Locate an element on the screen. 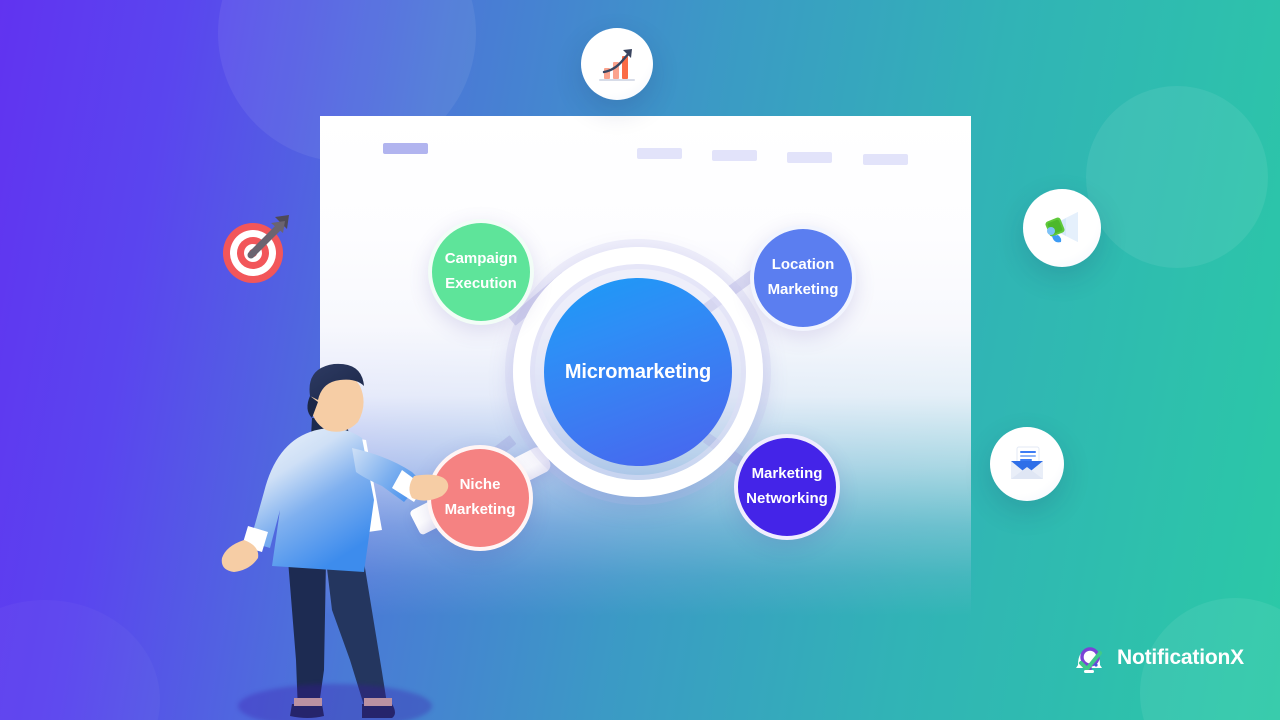 Image resolution: width=1280 pixels, height=720 pixels. person-holding-magnifier-illustration is located at coordinates (335, 540).